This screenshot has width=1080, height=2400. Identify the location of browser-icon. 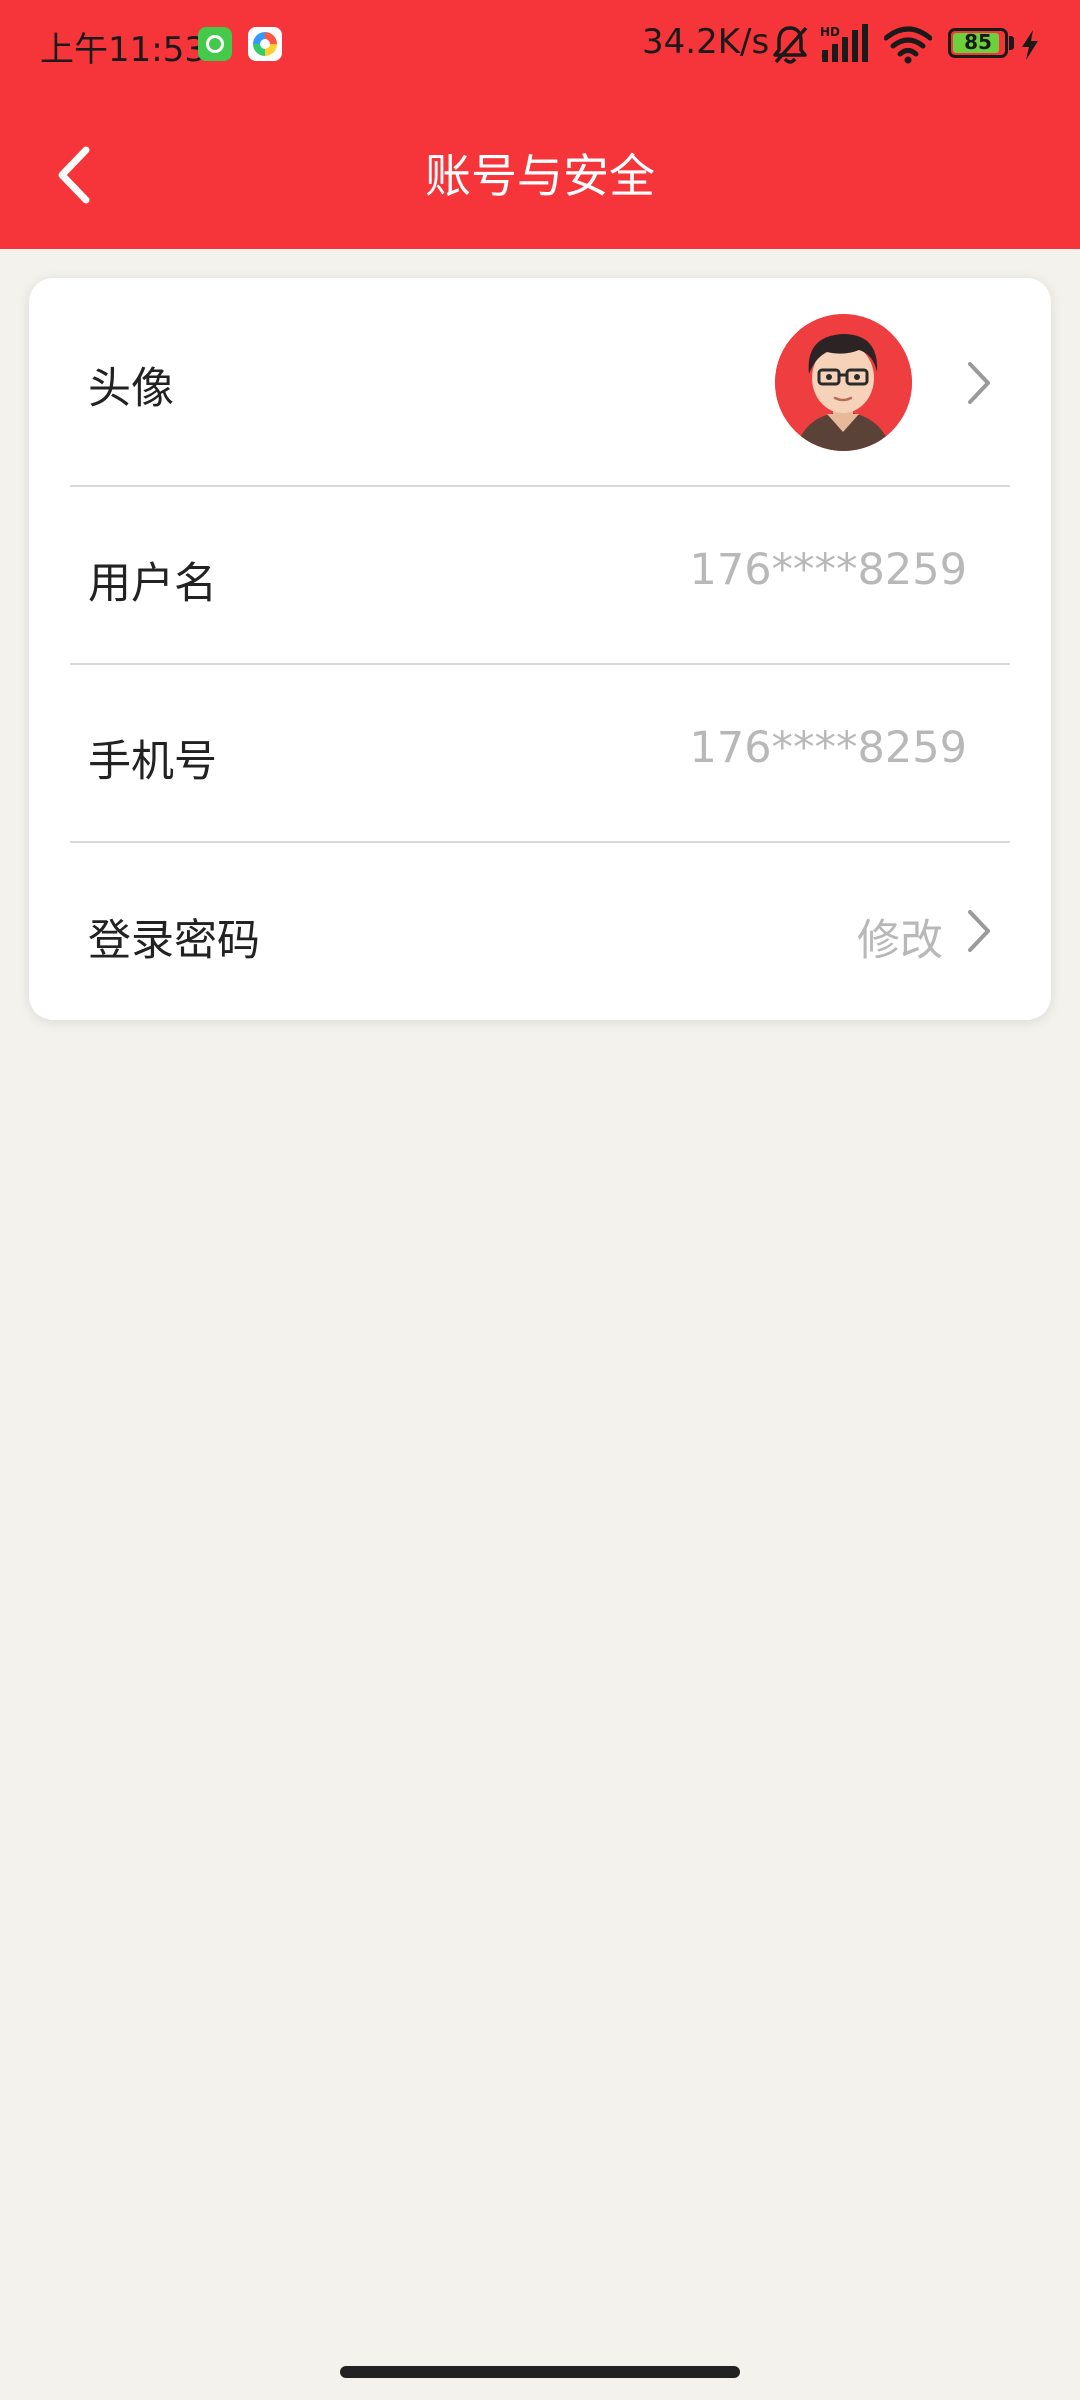
(265, 44).